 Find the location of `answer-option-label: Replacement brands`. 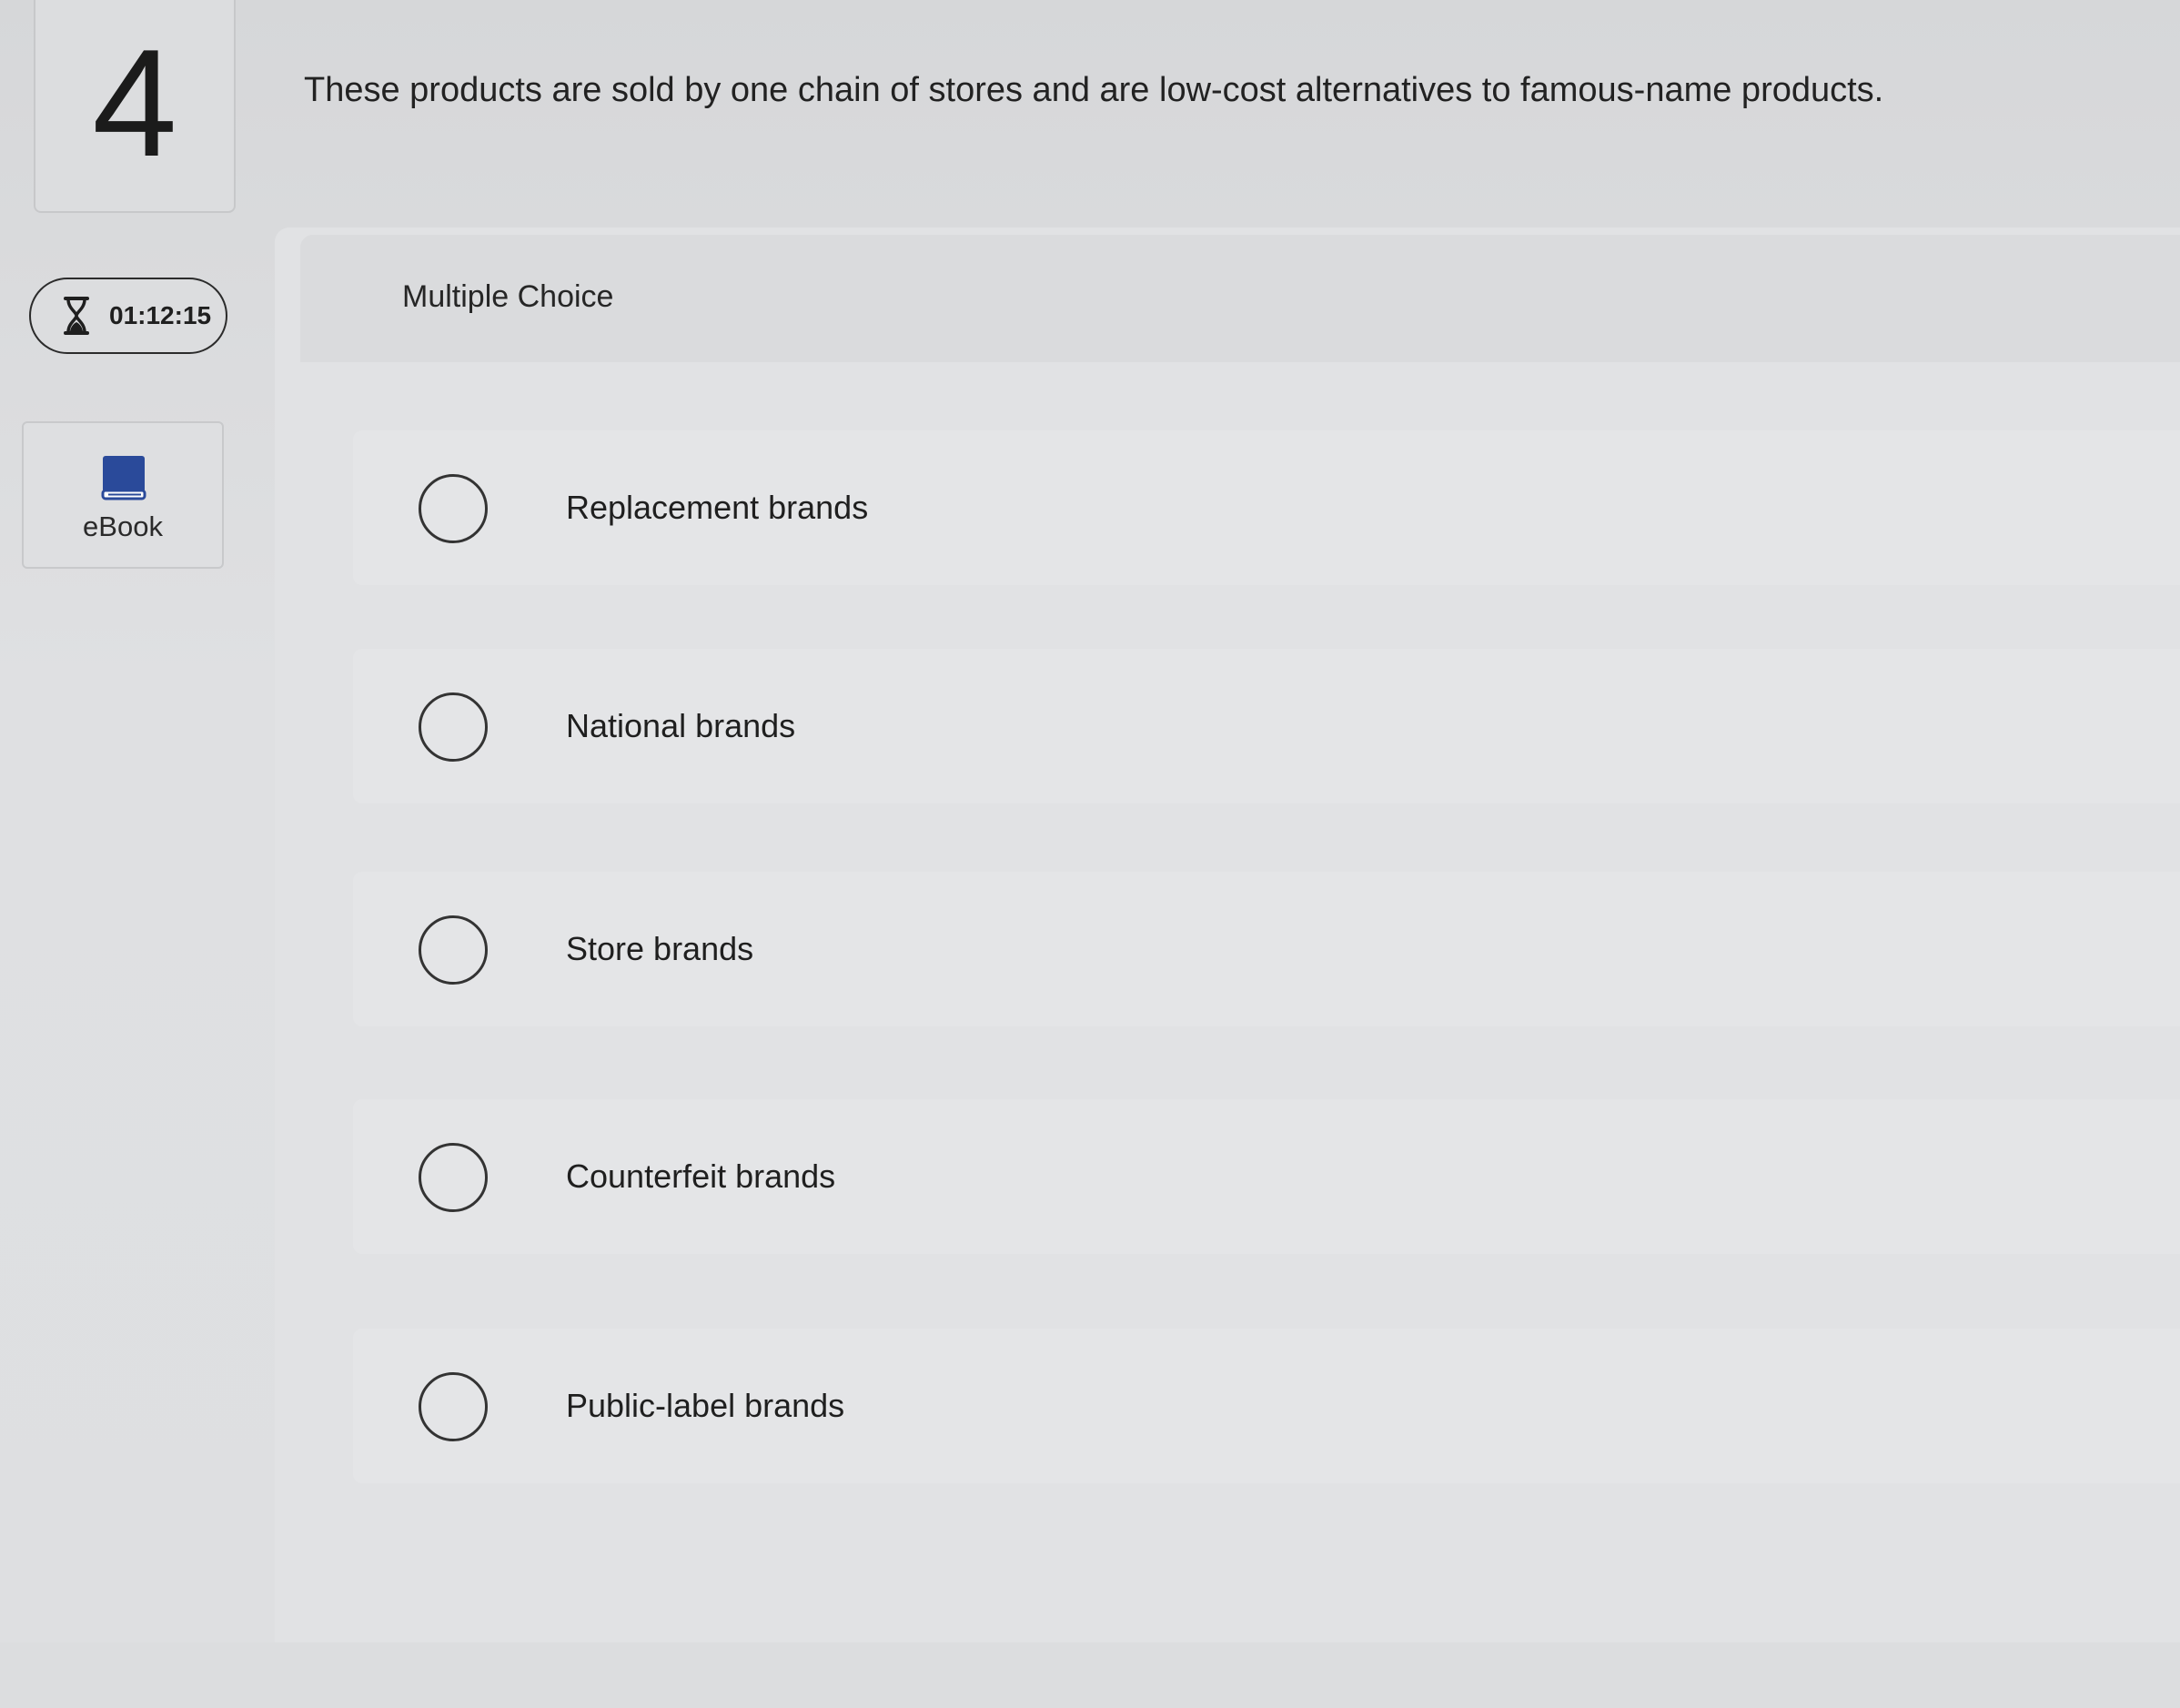

answer-option-label: Replacement brands is located at coordinates (717, 507).